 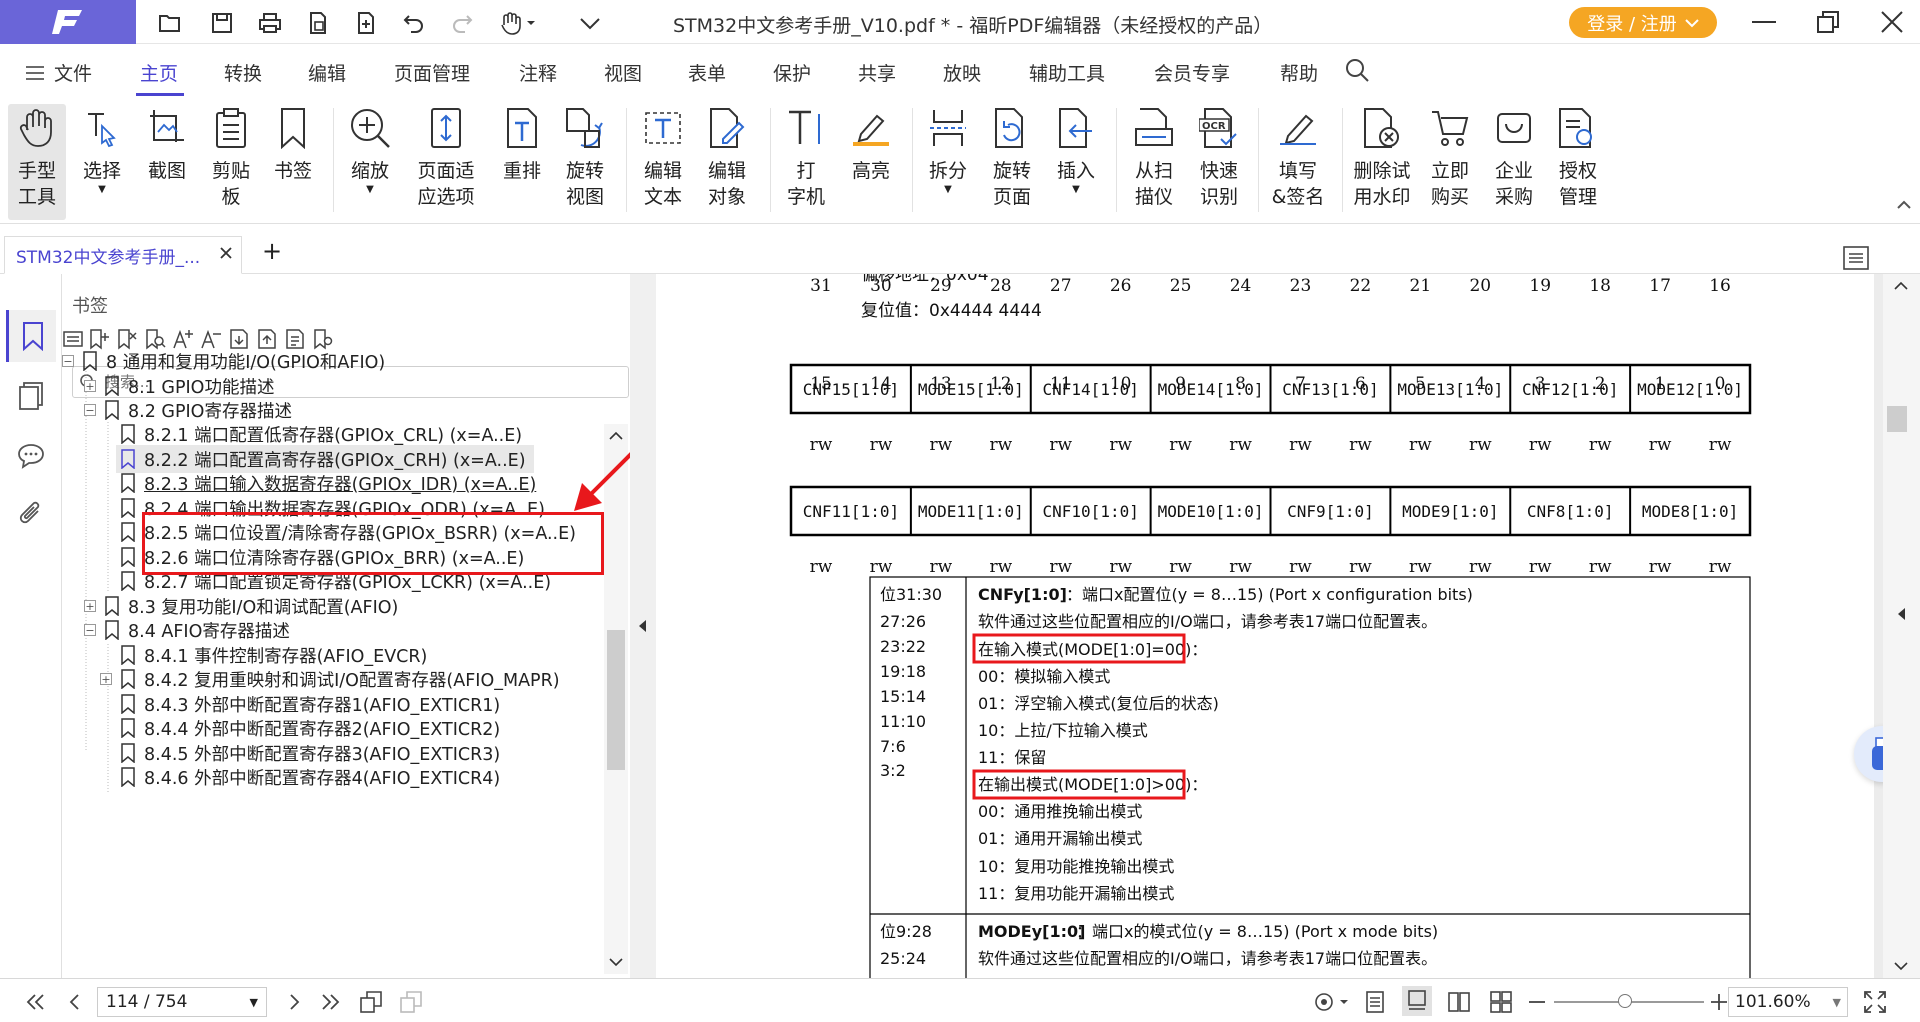 I want to click on hand-dropdown-icon, so click(x=518, y=23).